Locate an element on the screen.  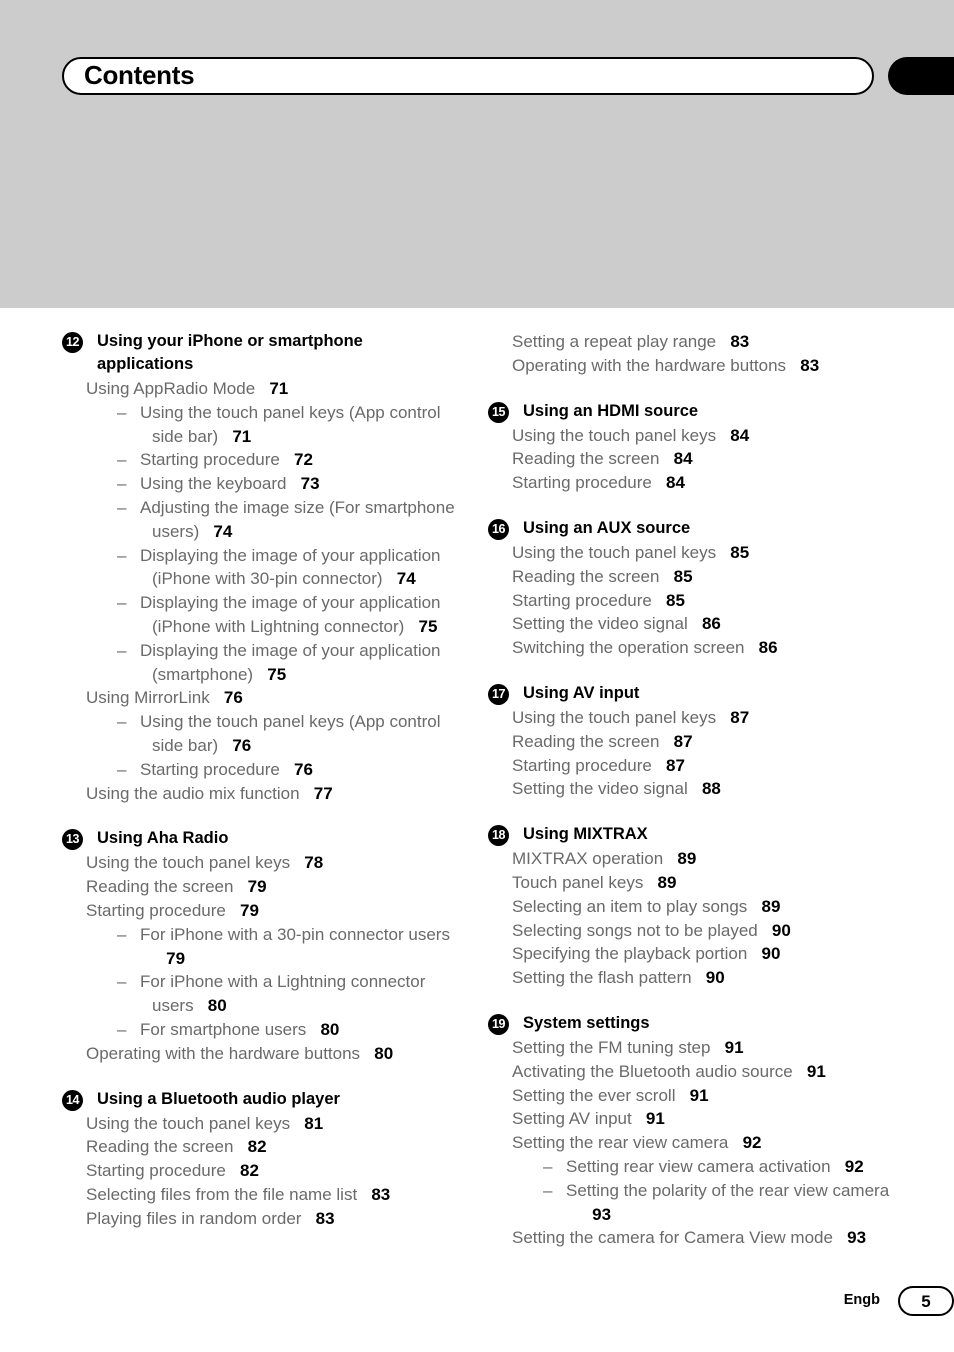
toc-entry: Setting the FM tuning step 91 is located at coordinates (693, 1048).